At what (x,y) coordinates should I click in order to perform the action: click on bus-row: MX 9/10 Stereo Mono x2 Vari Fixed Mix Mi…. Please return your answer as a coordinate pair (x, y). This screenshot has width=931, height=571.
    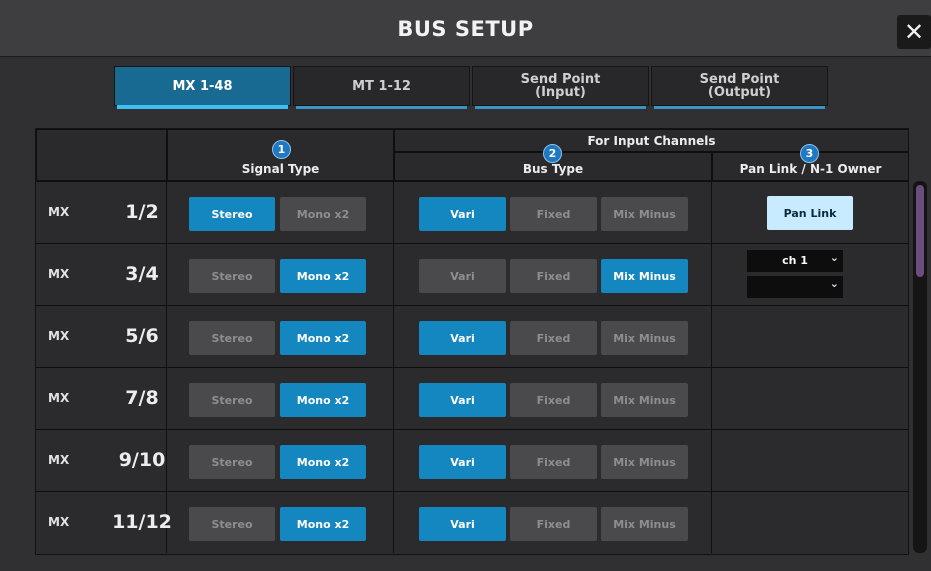
    Looking at the image, I should click on (472, 460).